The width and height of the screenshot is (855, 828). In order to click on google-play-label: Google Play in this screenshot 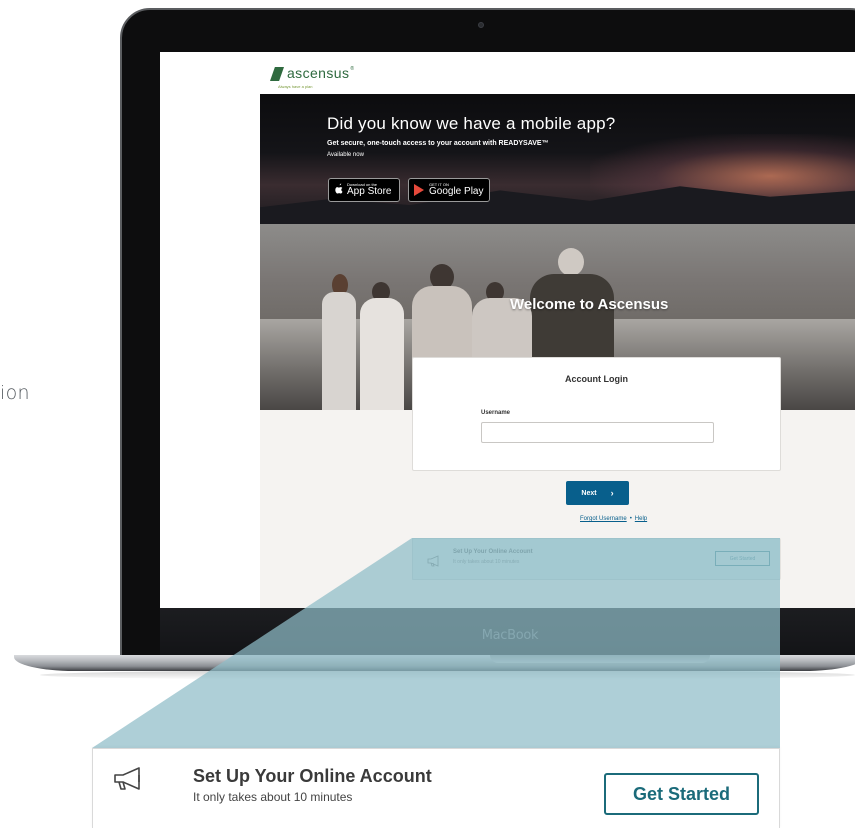, I will do `click(456, 191)`.